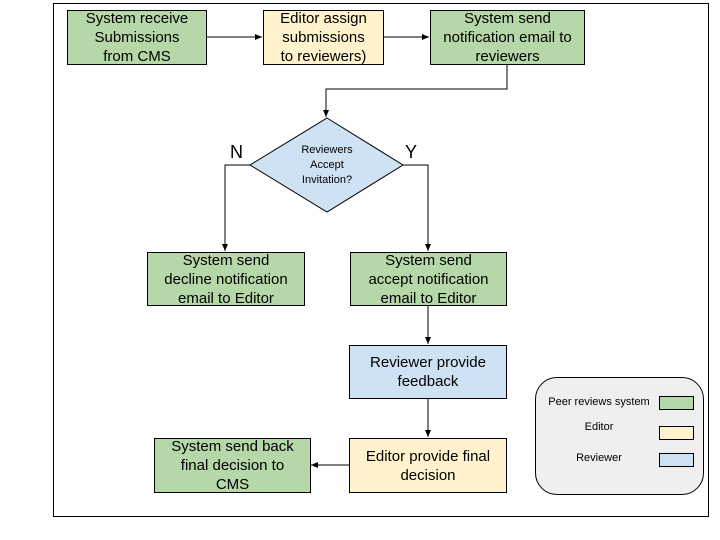 This screenshot has width=720, height=540. I want to click on legend-swatch-system, so click(676, 403).